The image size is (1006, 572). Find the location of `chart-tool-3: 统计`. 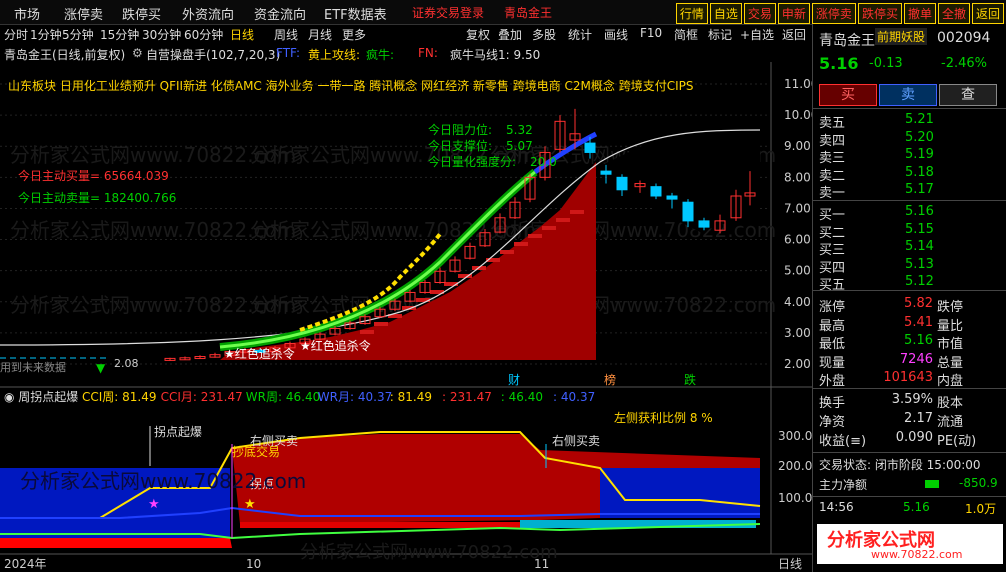

chart-tool-3: 统计 is located at coordinates (580, 34).